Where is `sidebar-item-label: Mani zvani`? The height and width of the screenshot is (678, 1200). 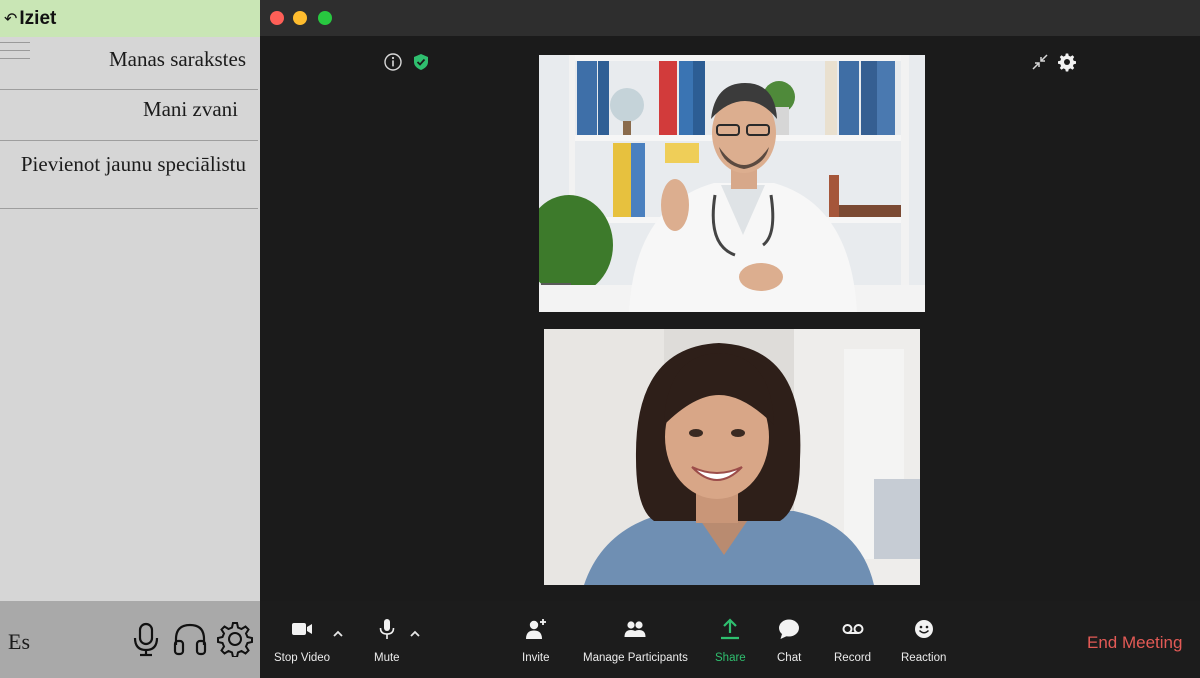 sidebar-item-label: Mani zvani is located at coordinates (190, 109).